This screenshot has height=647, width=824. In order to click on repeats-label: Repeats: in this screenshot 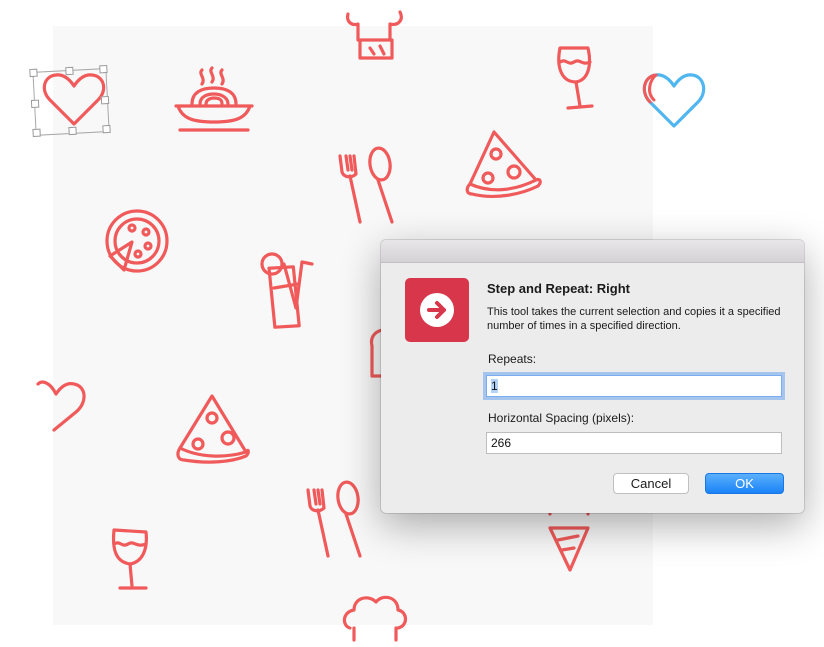, I will do `click(512, 359)`.